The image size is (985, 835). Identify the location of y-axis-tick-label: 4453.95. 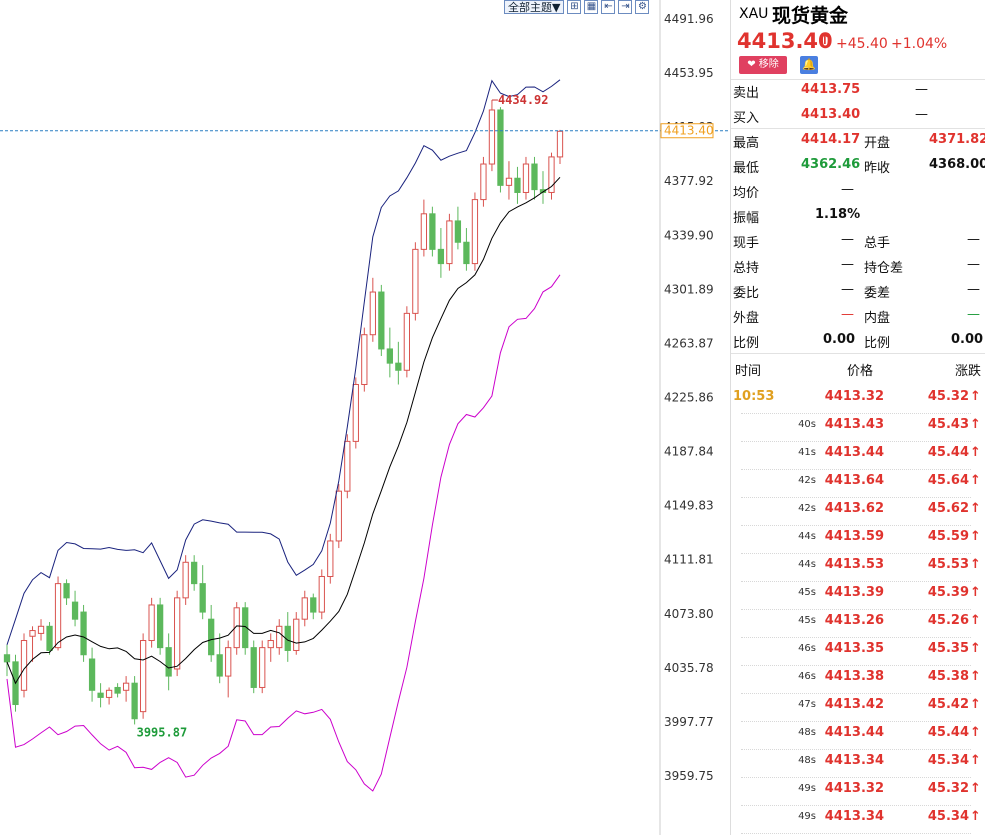
(689, 73).